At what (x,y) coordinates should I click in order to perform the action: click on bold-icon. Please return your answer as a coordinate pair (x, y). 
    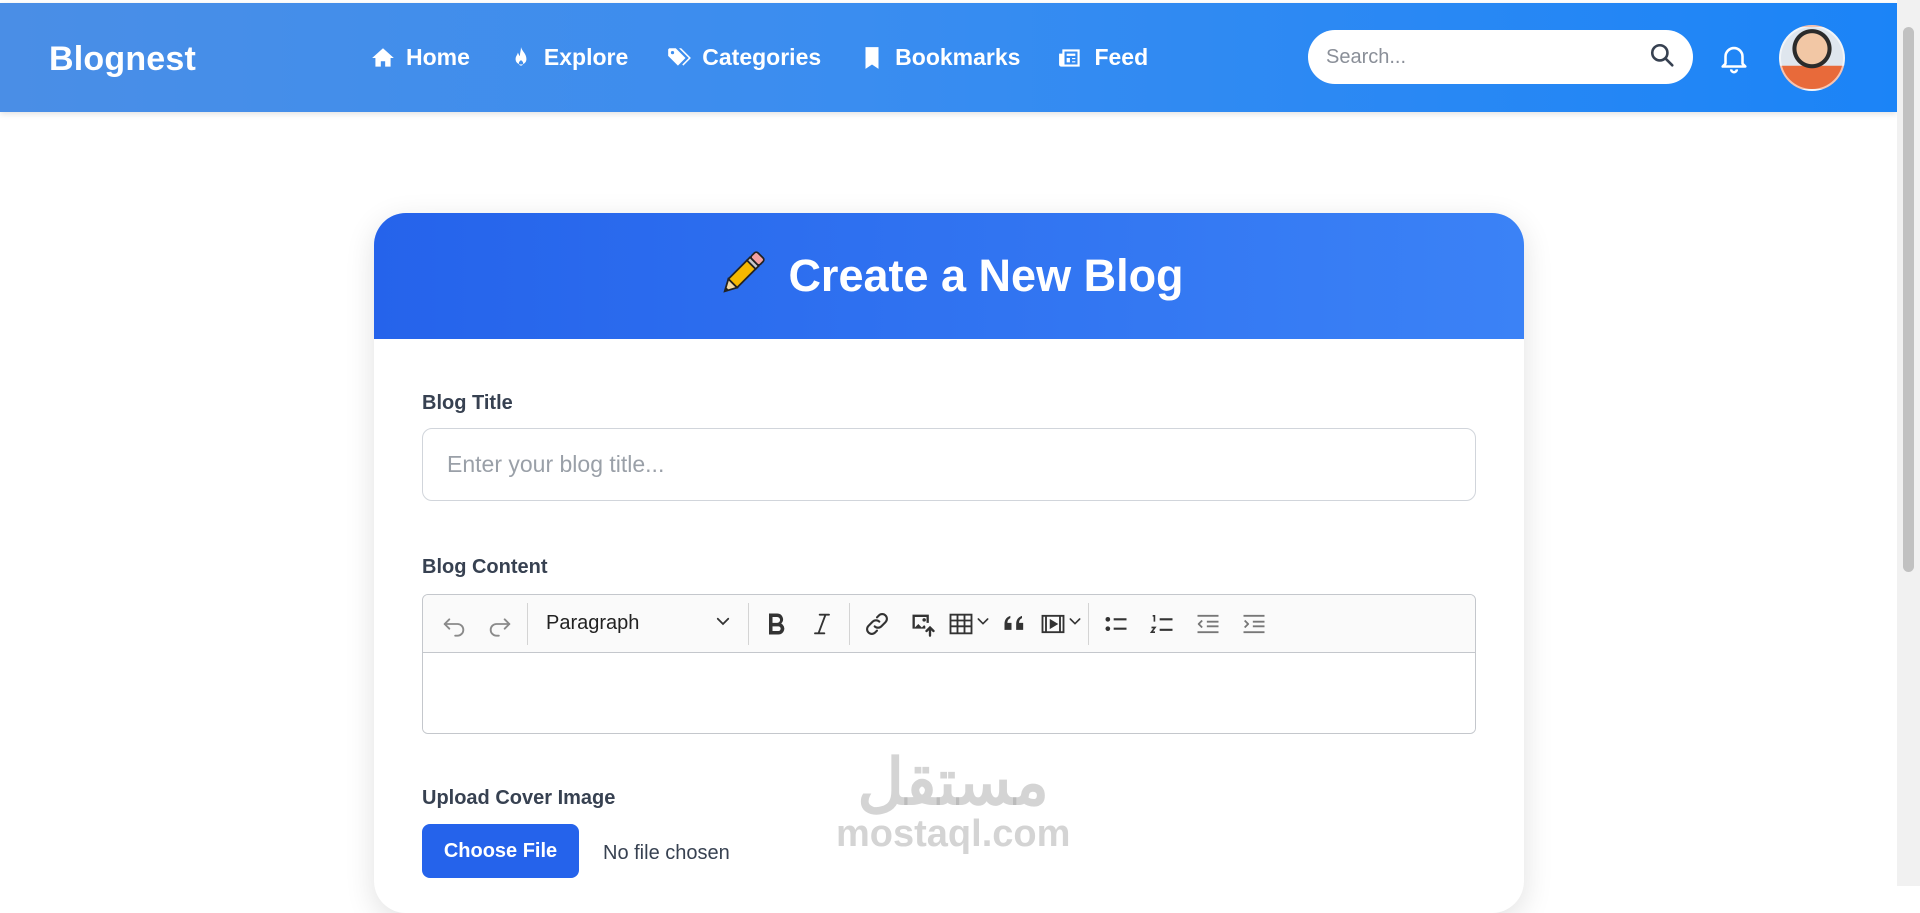
    Looking at the image, I should click on (777, 623).